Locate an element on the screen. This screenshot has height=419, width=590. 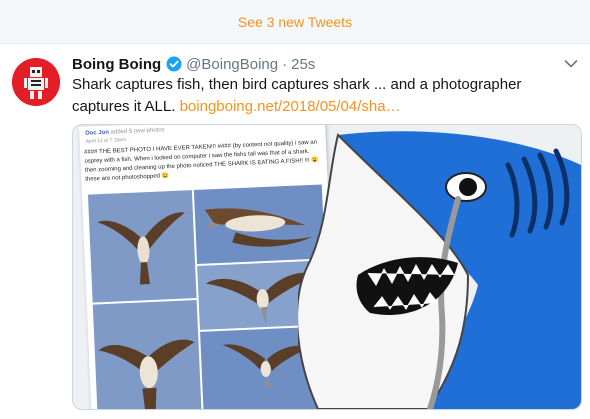
new-tweets-label: See 3 new Tweets is located at coordinates (295, 21).